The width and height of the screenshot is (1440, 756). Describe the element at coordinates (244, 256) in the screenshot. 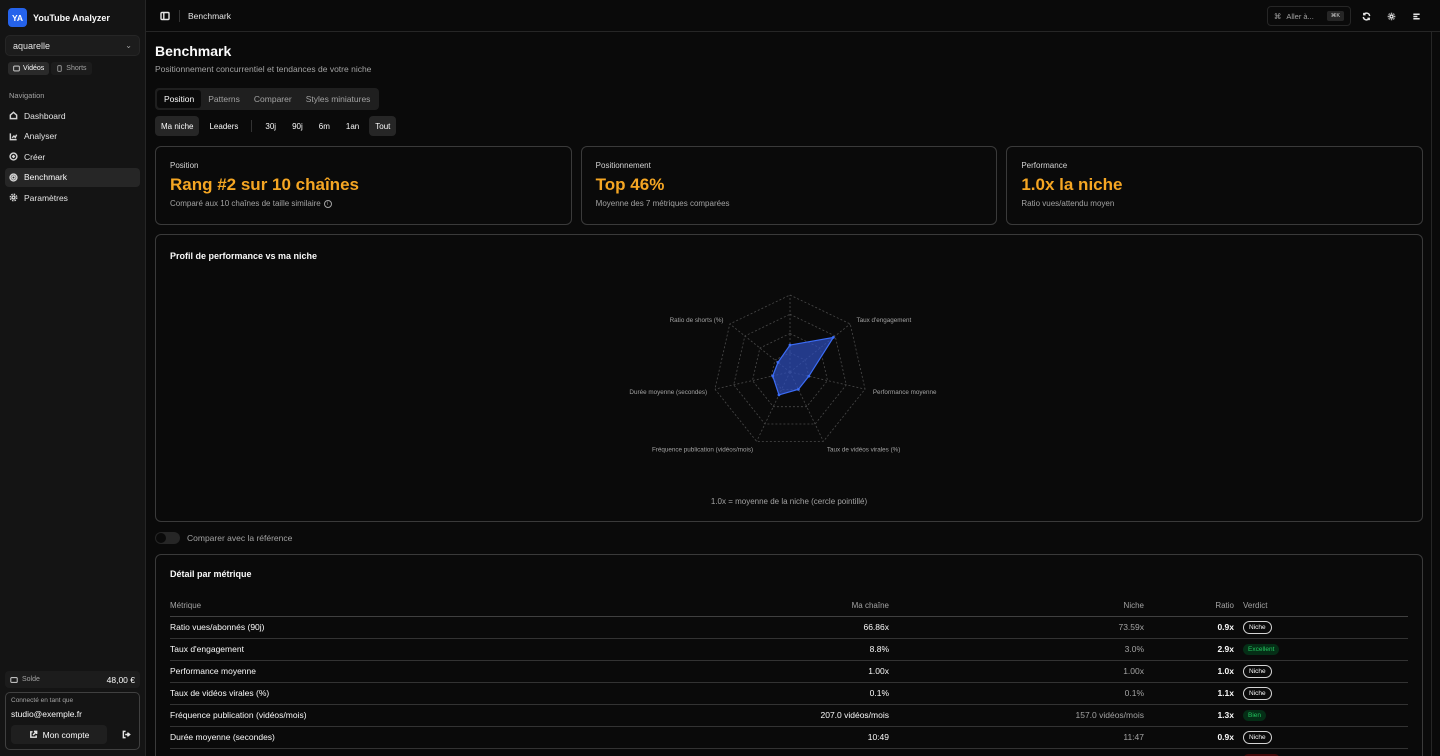

I see `radar-title: Profil de performance vs ma niche` at that location.